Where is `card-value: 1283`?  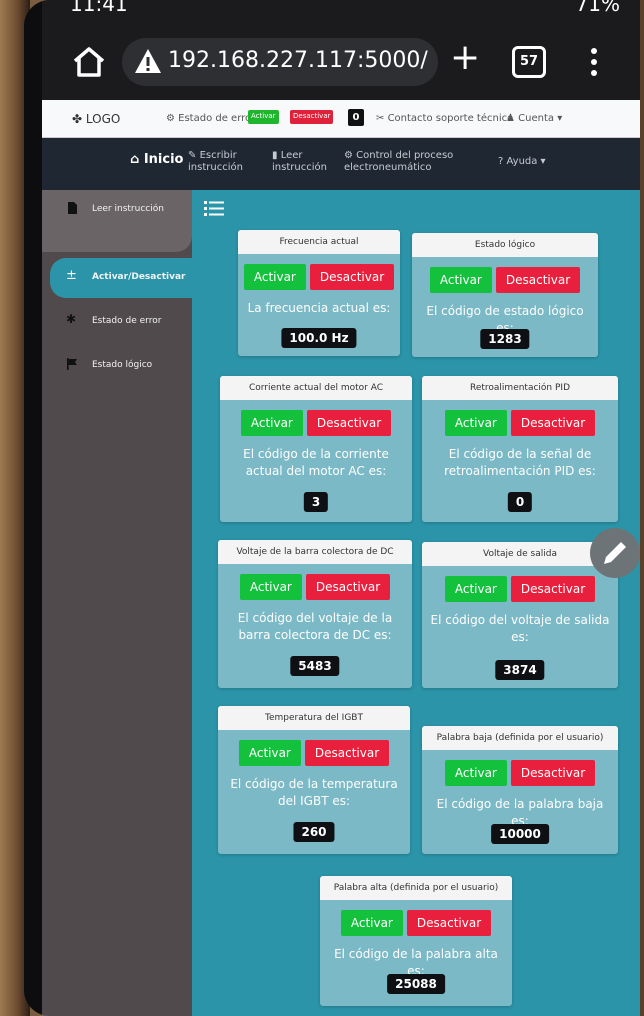
card-value: 1283 is located at coordinates (505, 339).